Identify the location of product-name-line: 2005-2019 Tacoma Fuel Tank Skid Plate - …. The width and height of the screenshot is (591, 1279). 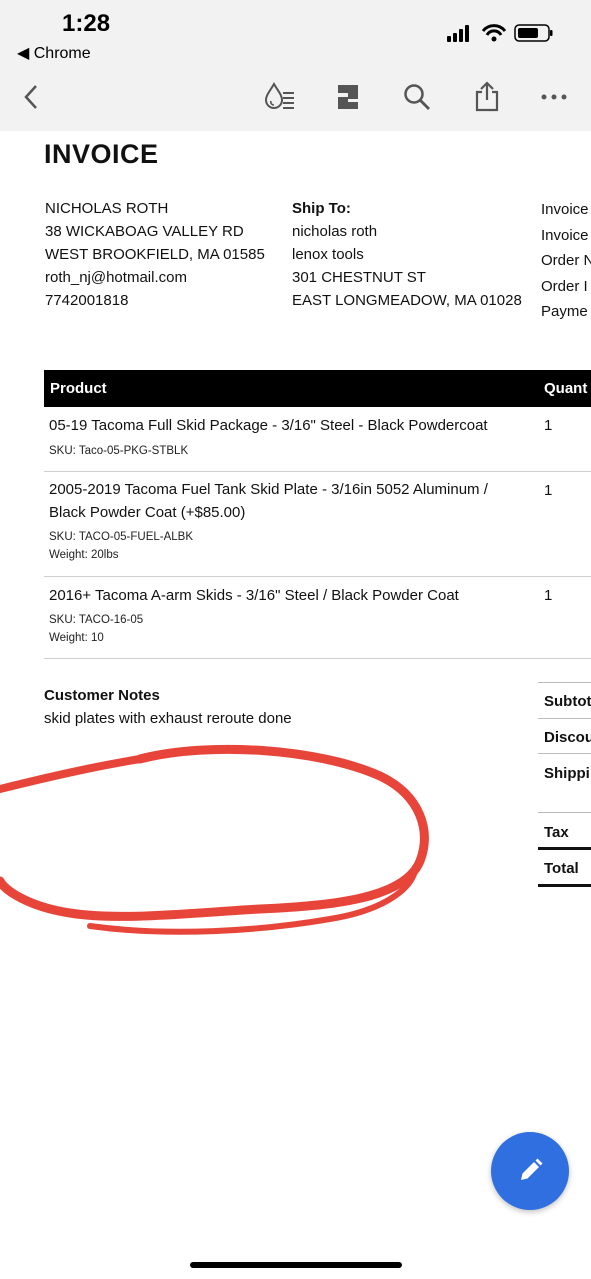
(268, 489).